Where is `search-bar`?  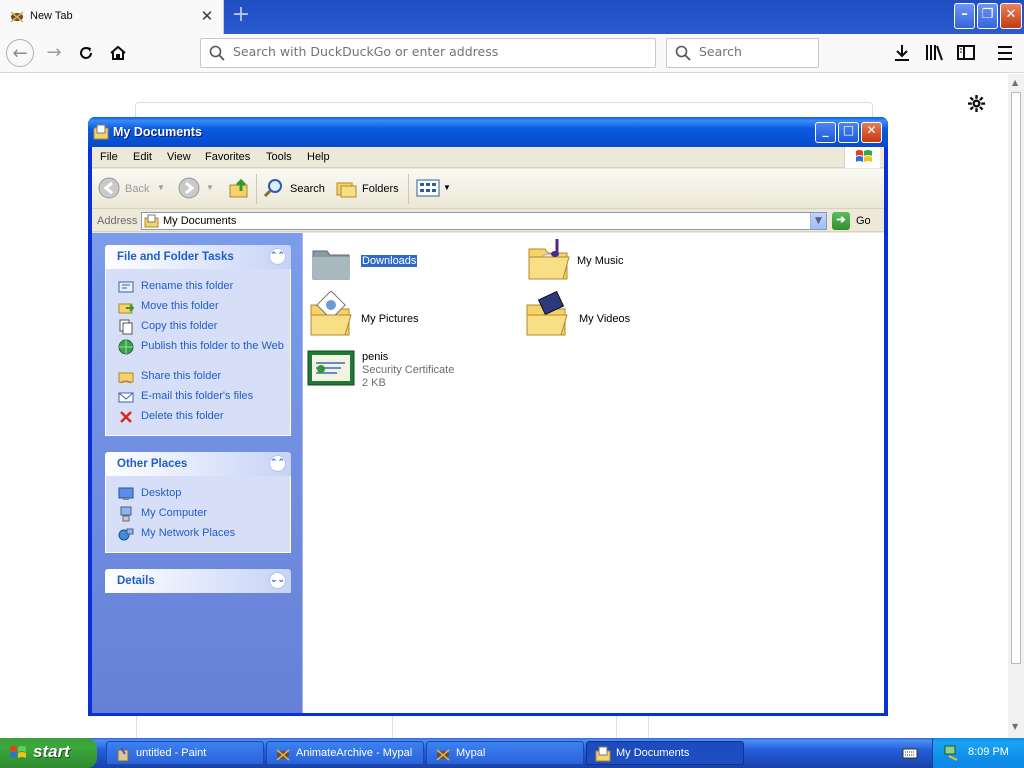
search-bar is located at coordinates (742, 53).